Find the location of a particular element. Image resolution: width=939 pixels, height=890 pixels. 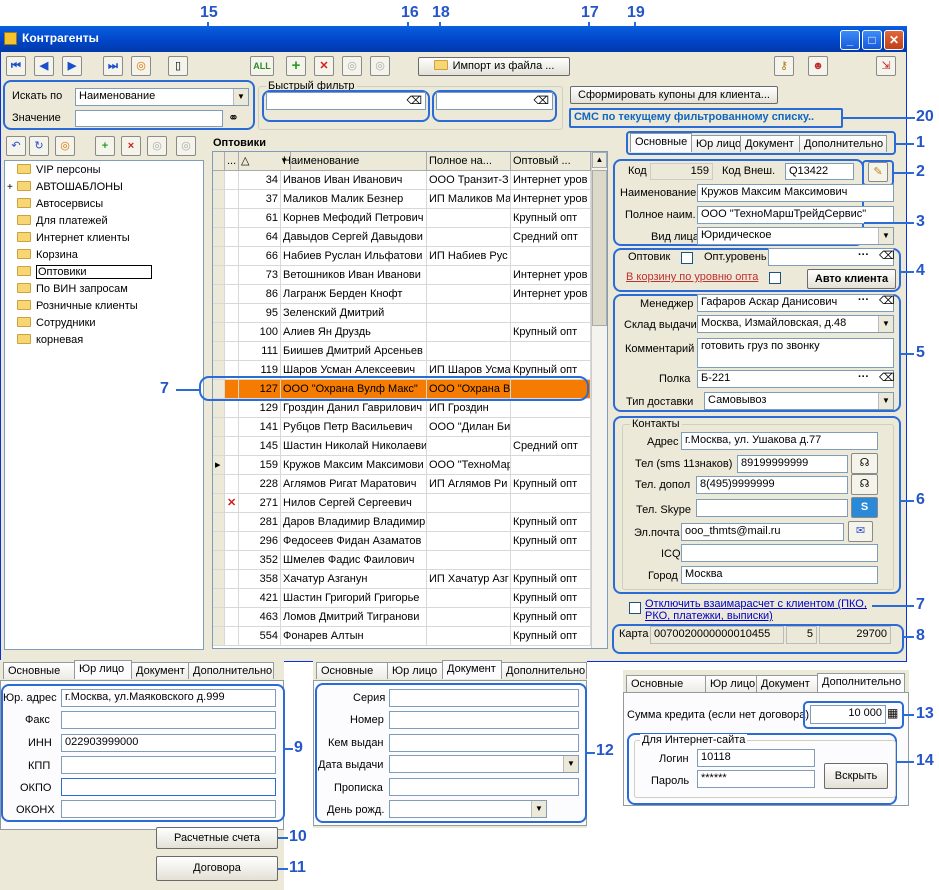

table-row: 129 Гроздин Данил Гаврилович ИП Гроздин is located at coordinates (402, 408).